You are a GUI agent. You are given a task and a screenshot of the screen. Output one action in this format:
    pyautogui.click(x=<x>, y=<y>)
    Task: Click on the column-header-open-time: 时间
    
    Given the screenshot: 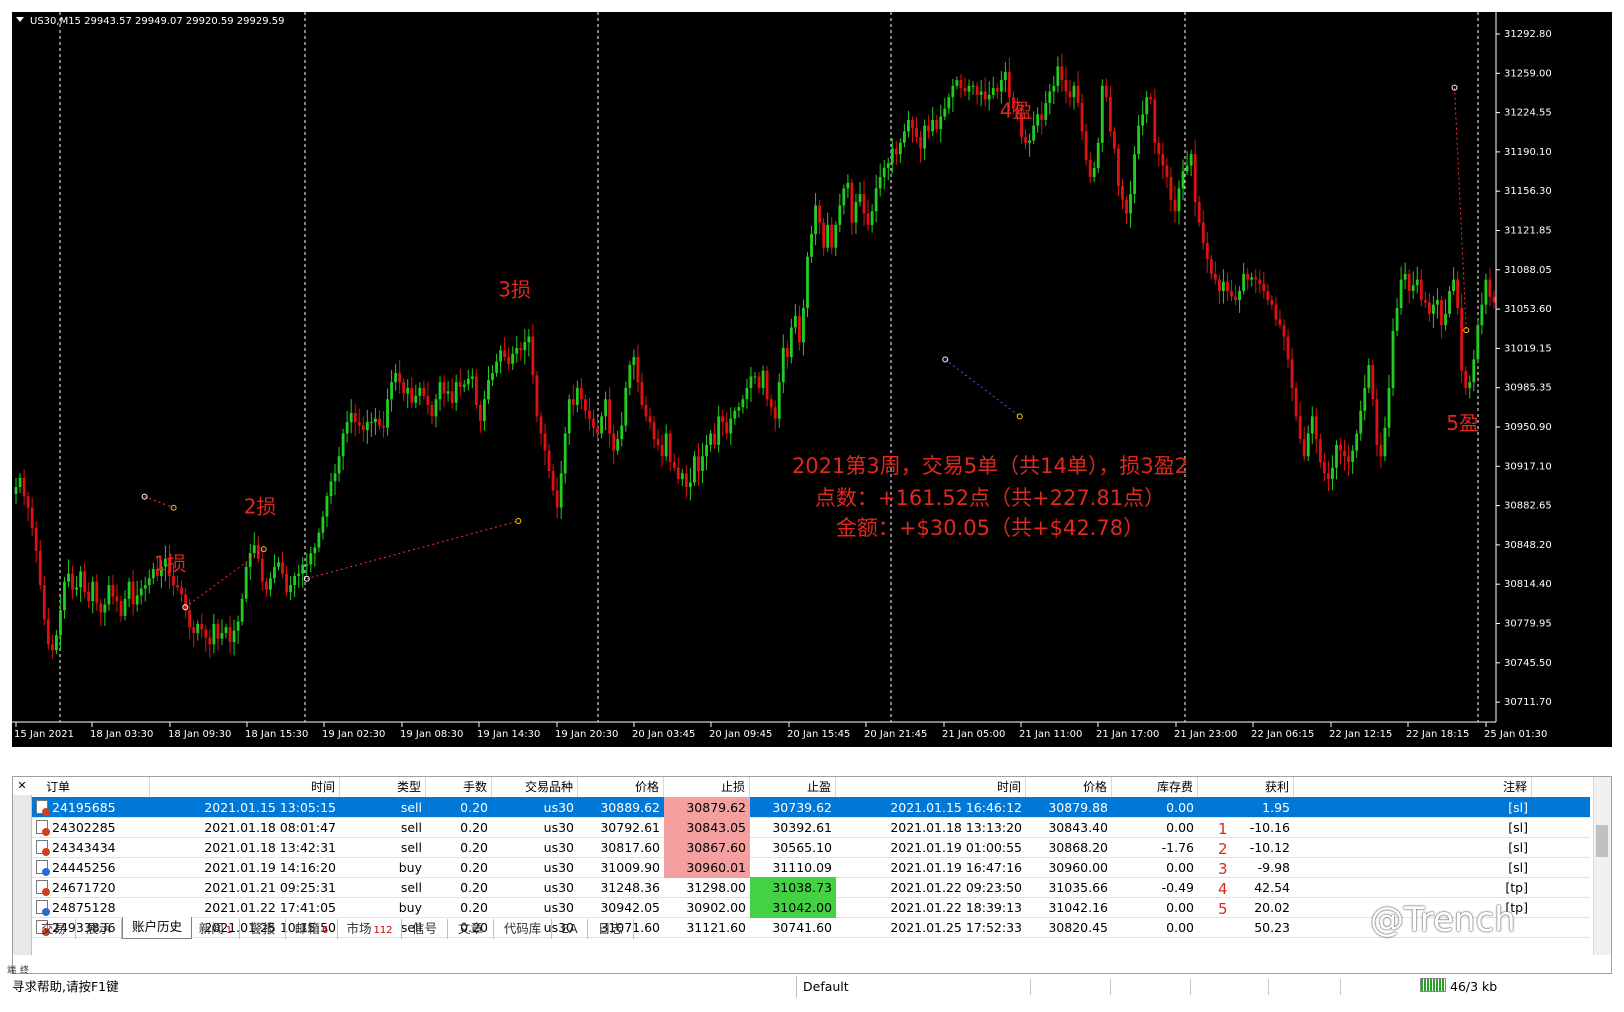 What is the action you would take?
    pyautogui.click(x=245, y=787)
    